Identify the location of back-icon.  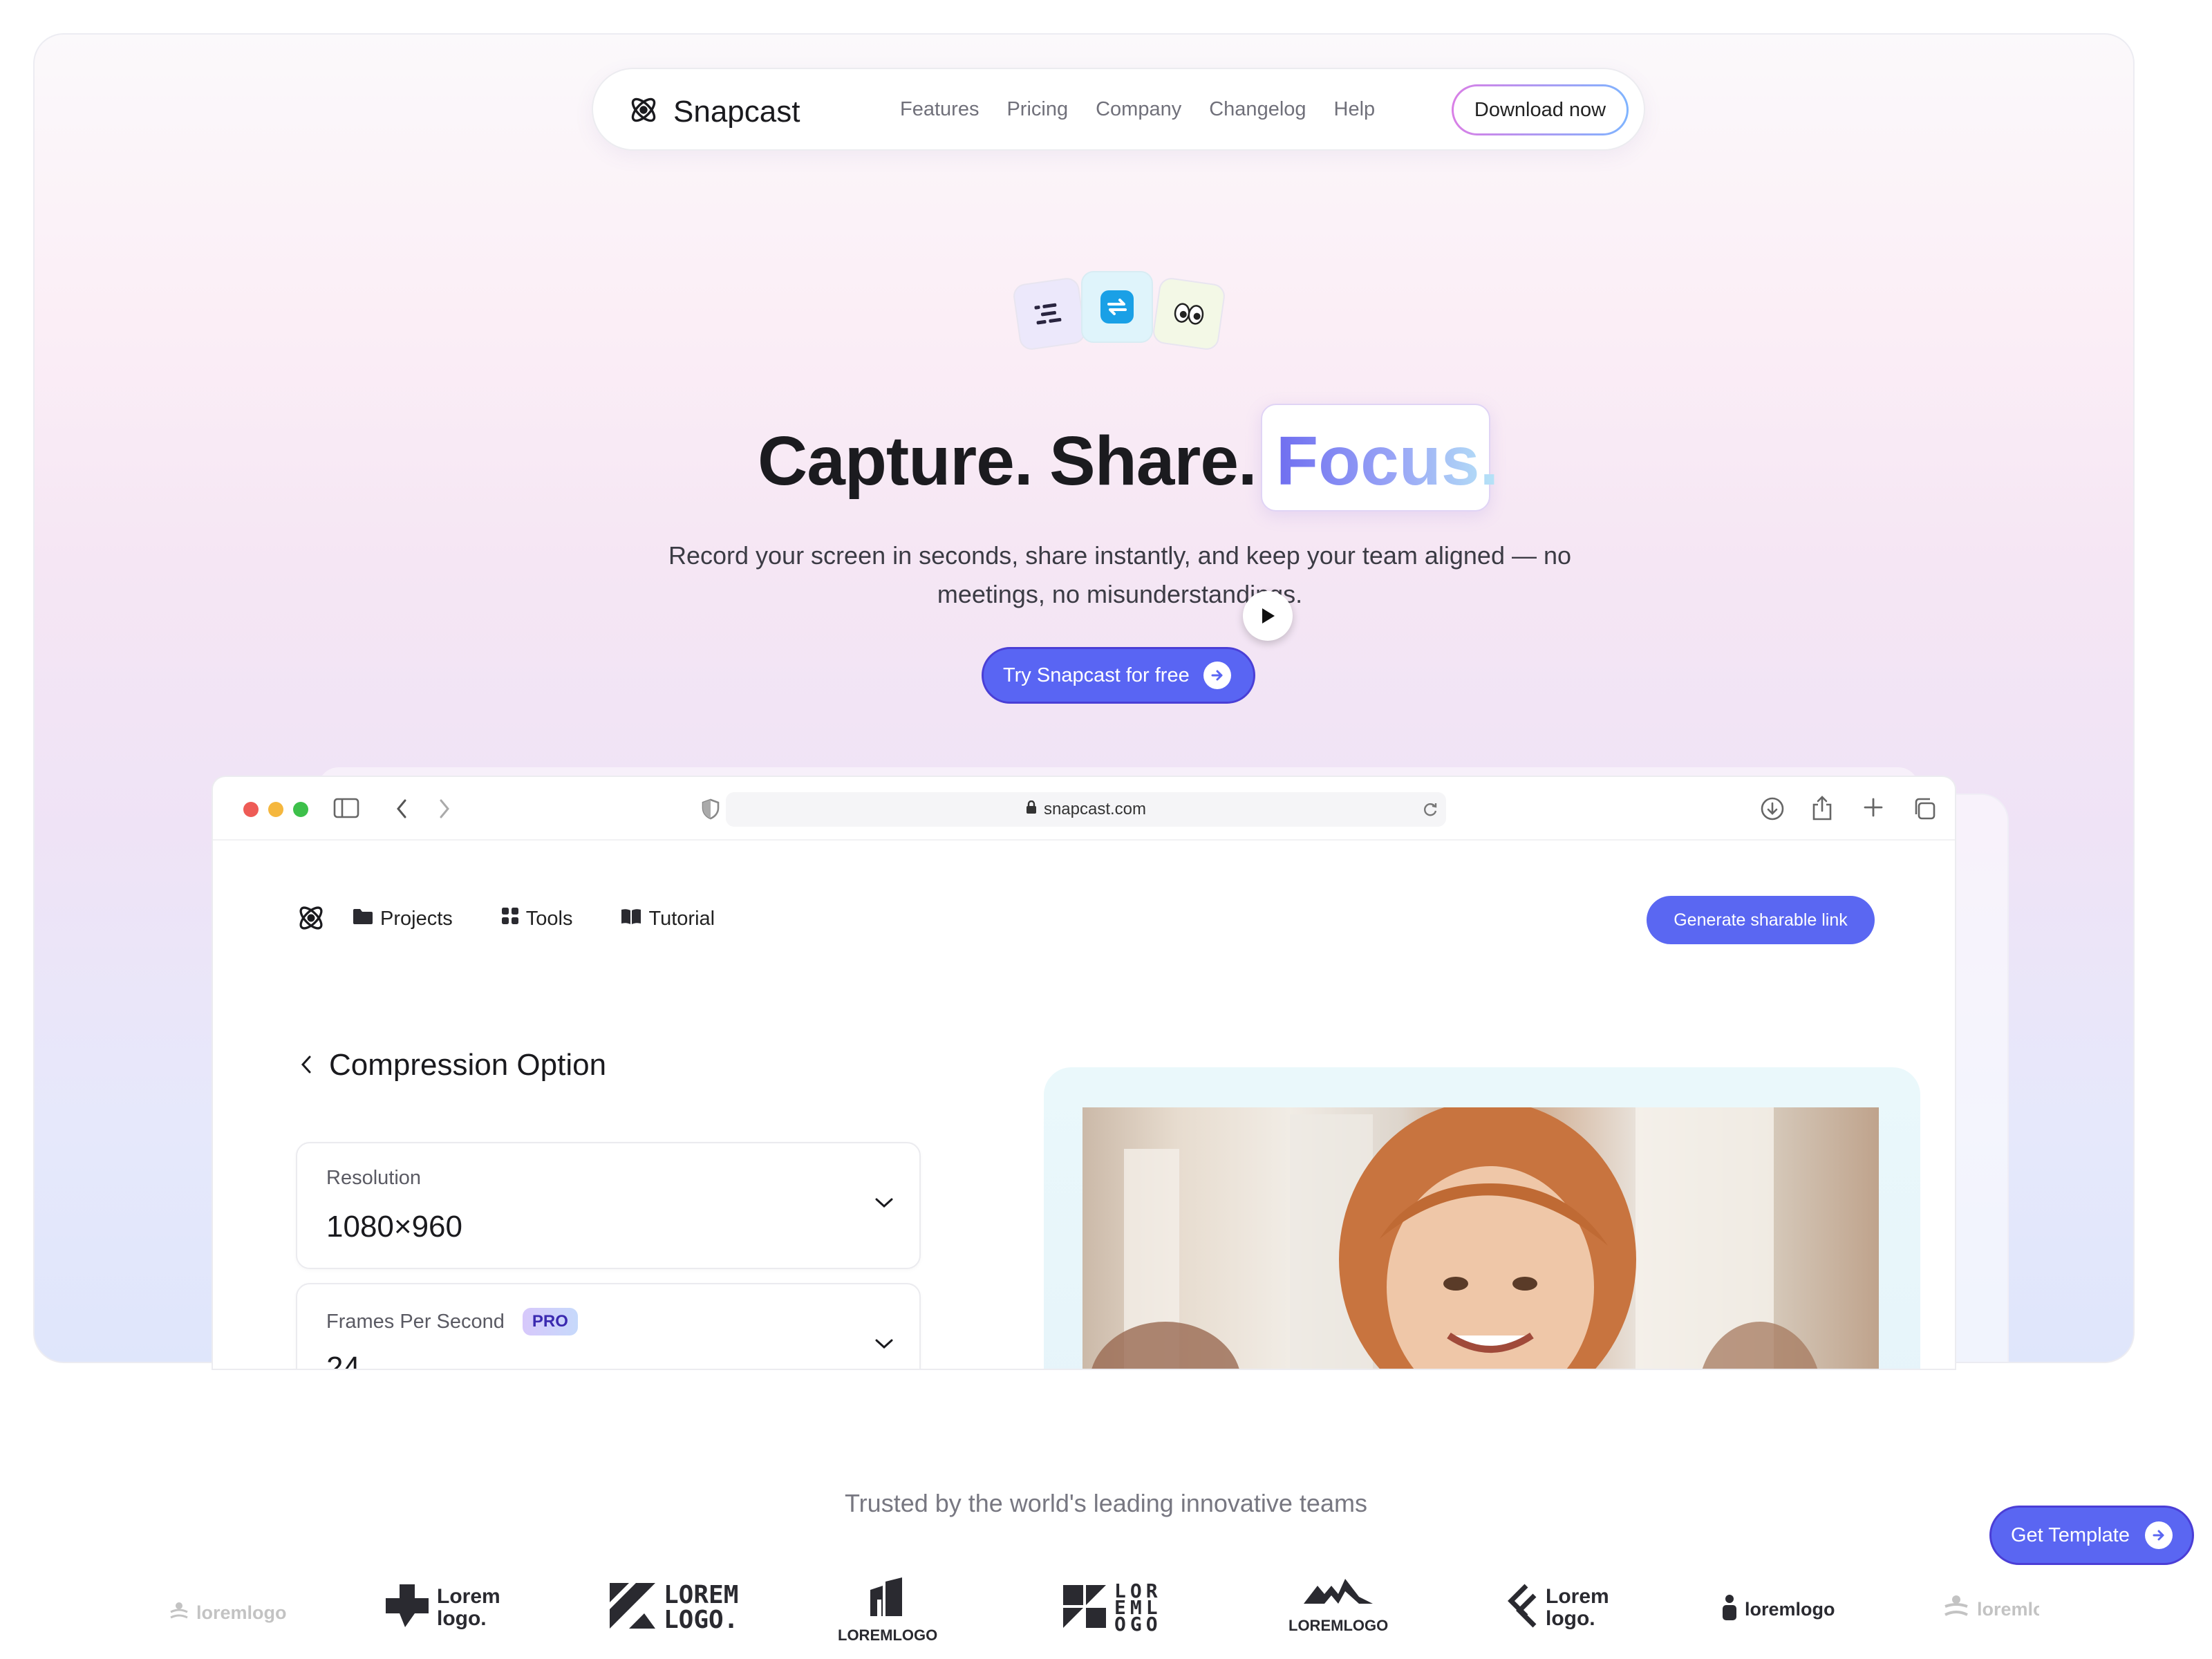
(402, 810).